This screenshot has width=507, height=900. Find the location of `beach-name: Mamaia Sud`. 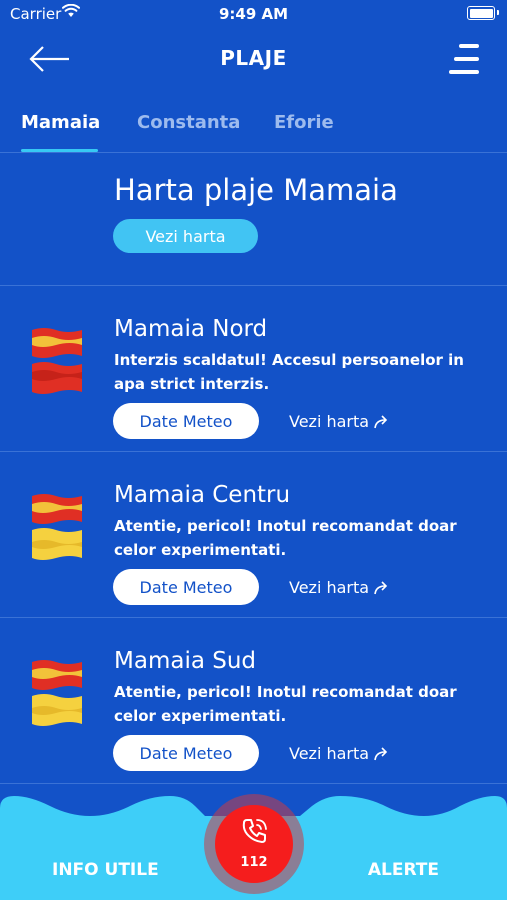

beach-name: Mamaia Sud is located at coordinates (185, 661).